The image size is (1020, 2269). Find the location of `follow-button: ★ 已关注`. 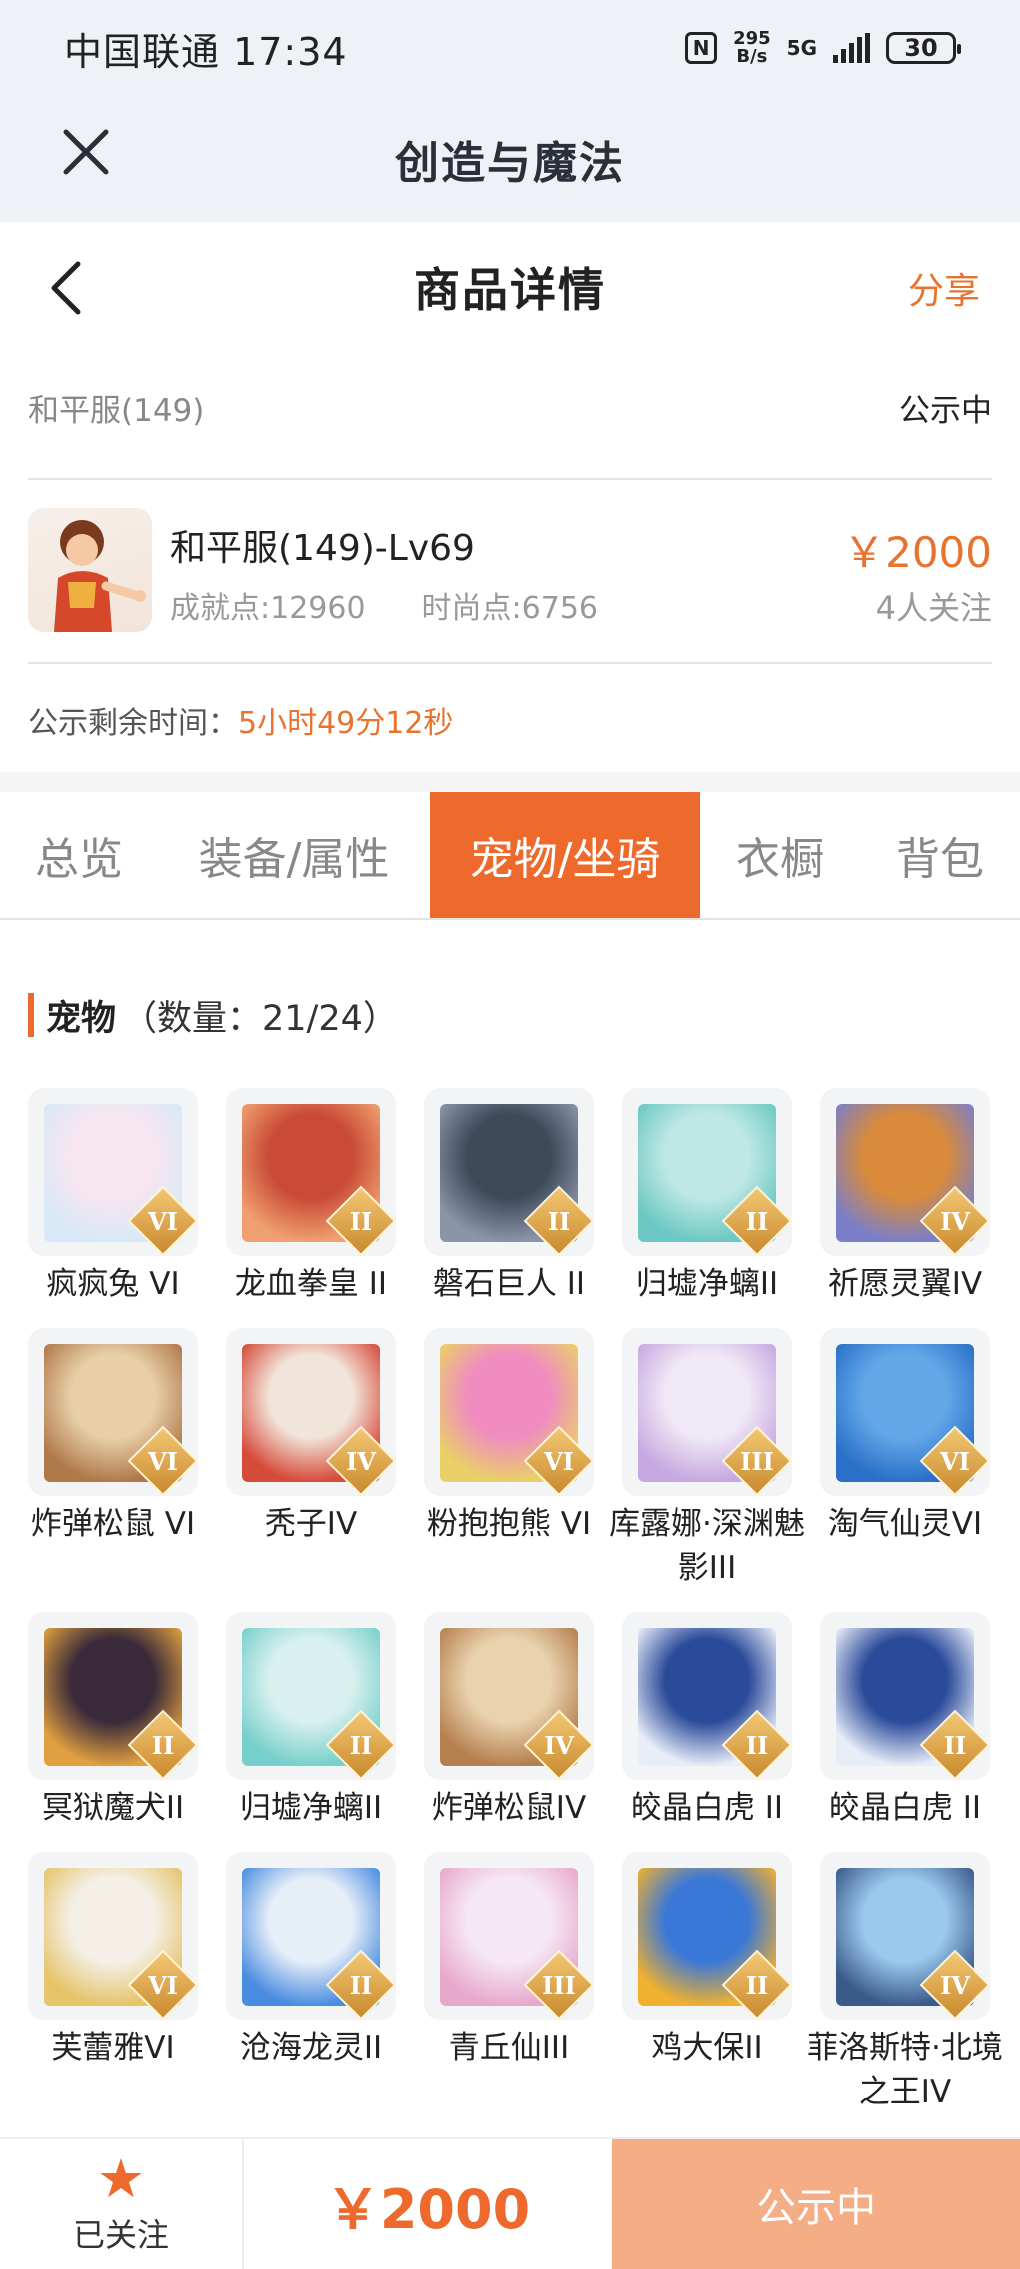

follow-button: ★ 已关注 is located at coordinates (122, 2204).